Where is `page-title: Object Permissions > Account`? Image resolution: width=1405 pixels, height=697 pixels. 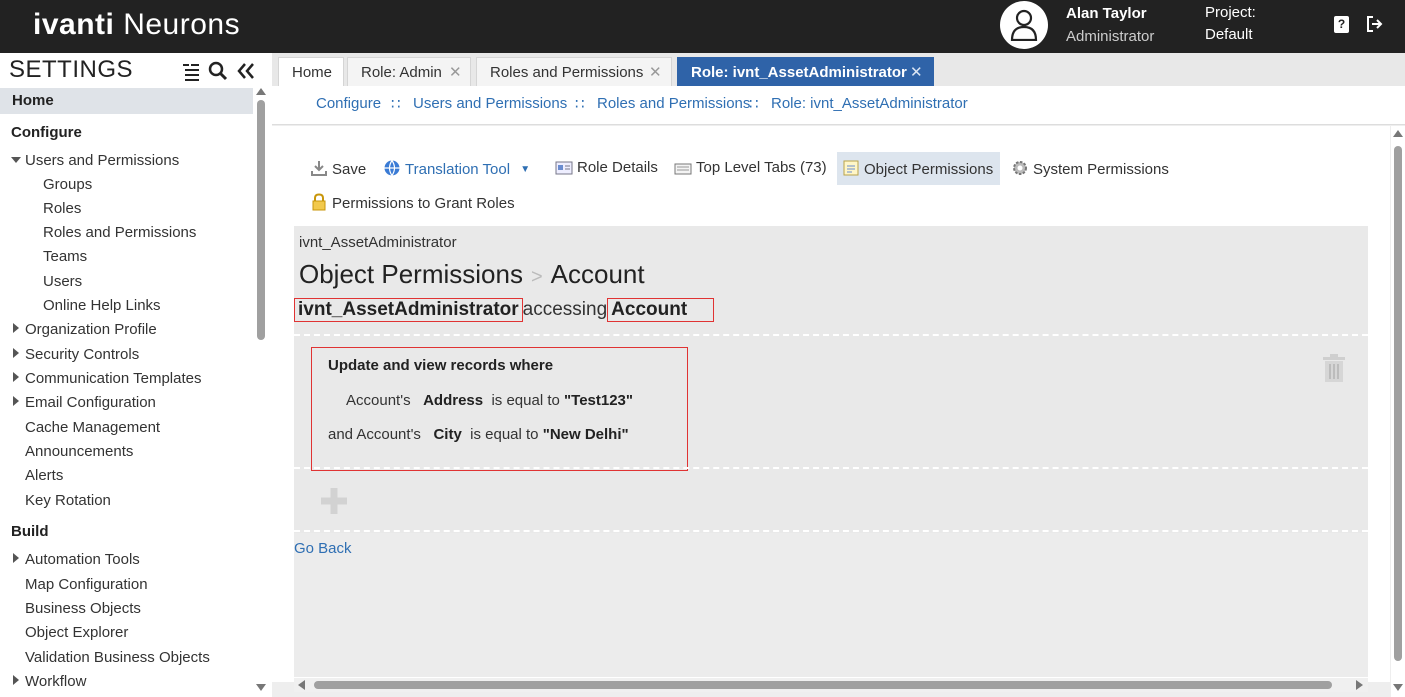
page-title: Object Permissions > Account is located at coordinates (472, 274).